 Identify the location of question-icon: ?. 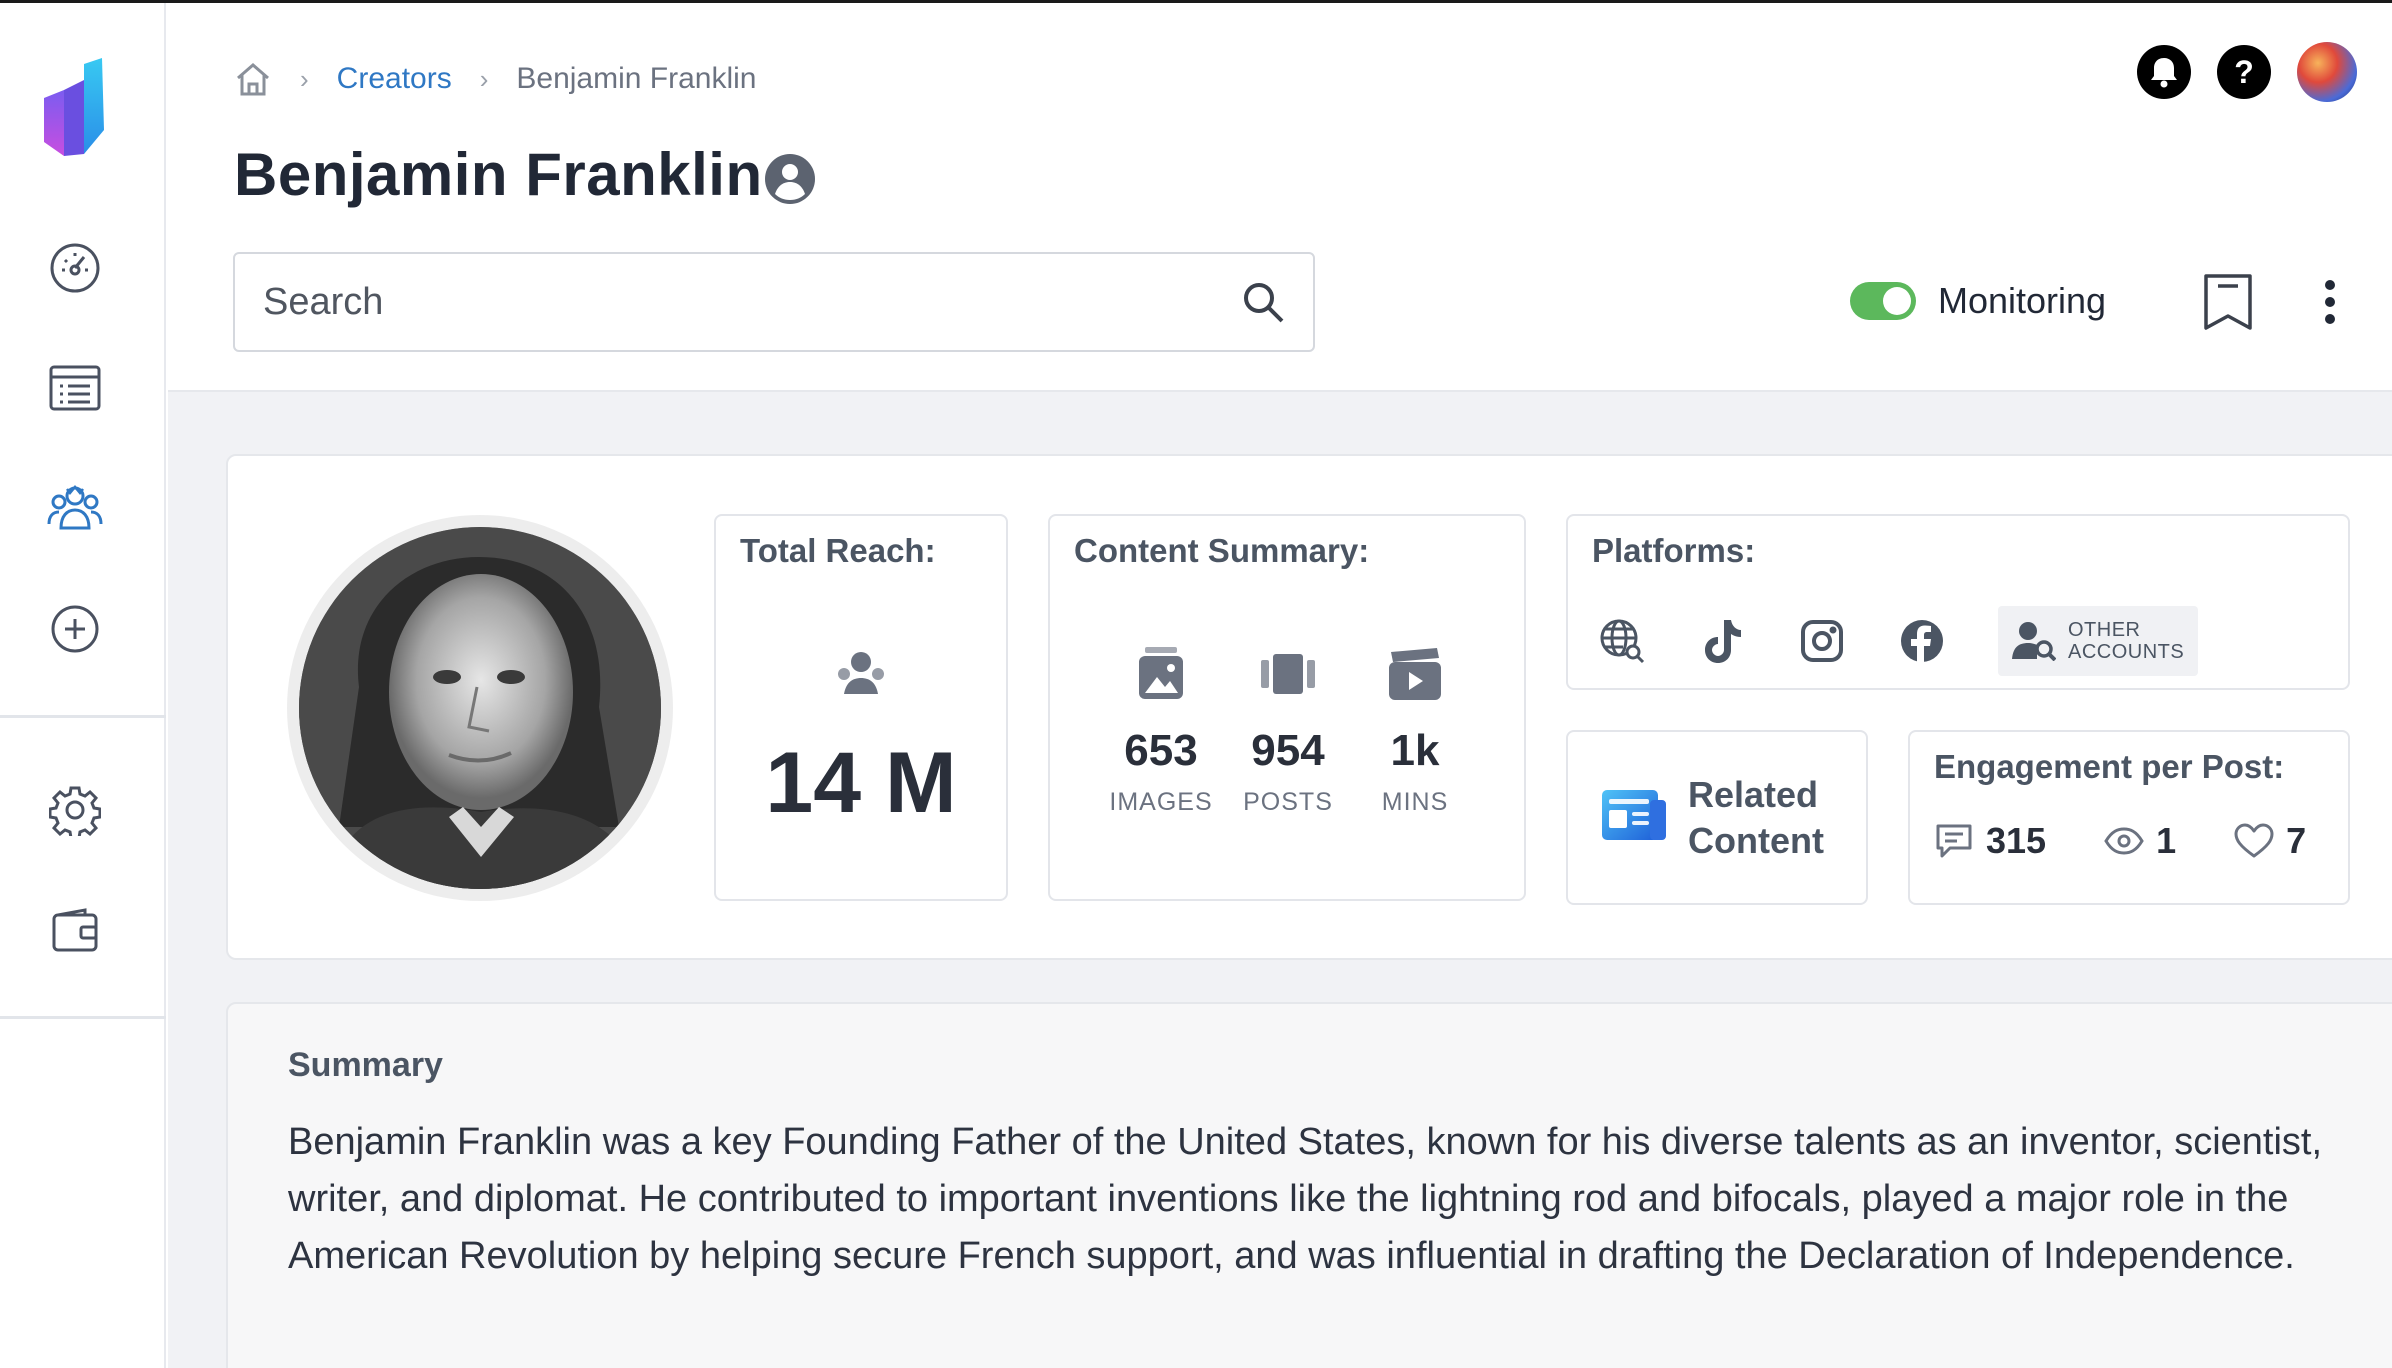
(2244, 71).